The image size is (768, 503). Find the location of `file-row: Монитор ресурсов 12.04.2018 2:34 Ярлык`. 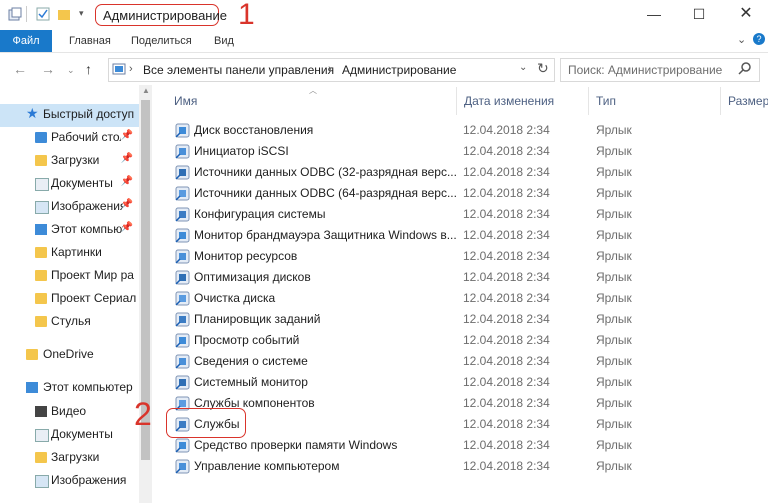

file-row: Монитор ресурсов 12.04.2018 2:34 Ярлык is located at coordinates (460, 256).